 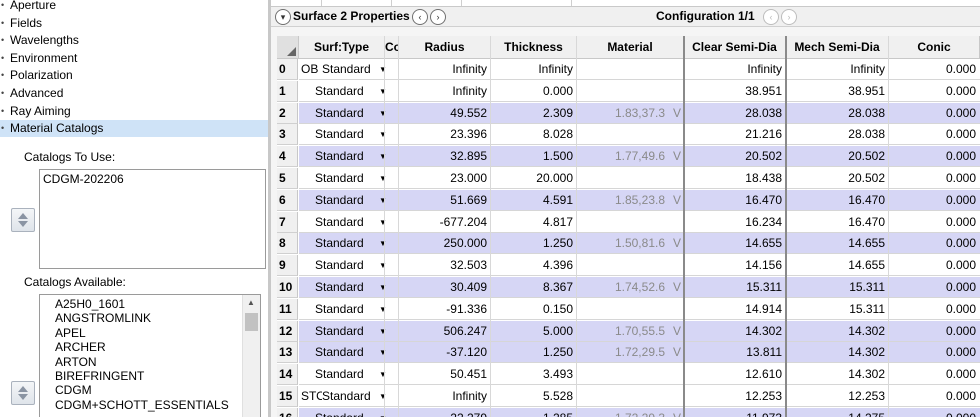 What do you see at coordinates (445, 47) in the screenshot?
I see `column-header-radius: Radius` at bounding box center [445, 47].